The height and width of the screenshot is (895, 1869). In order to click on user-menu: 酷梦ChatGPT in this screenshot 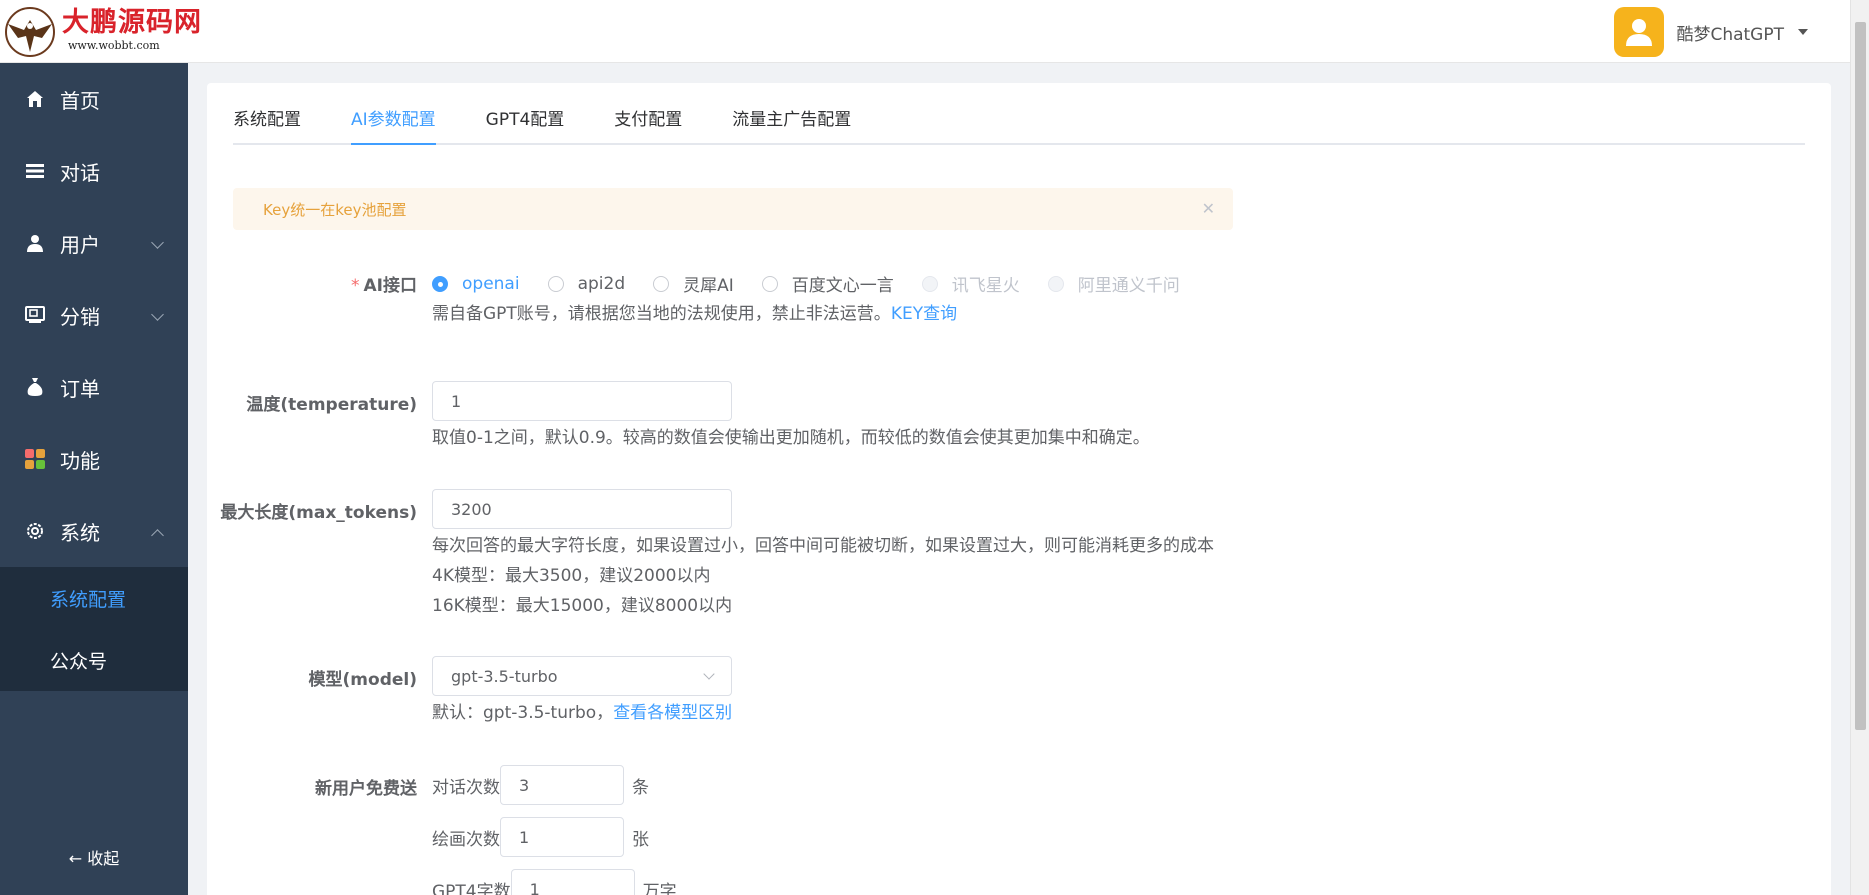, I will do `click(1711, 32)`.